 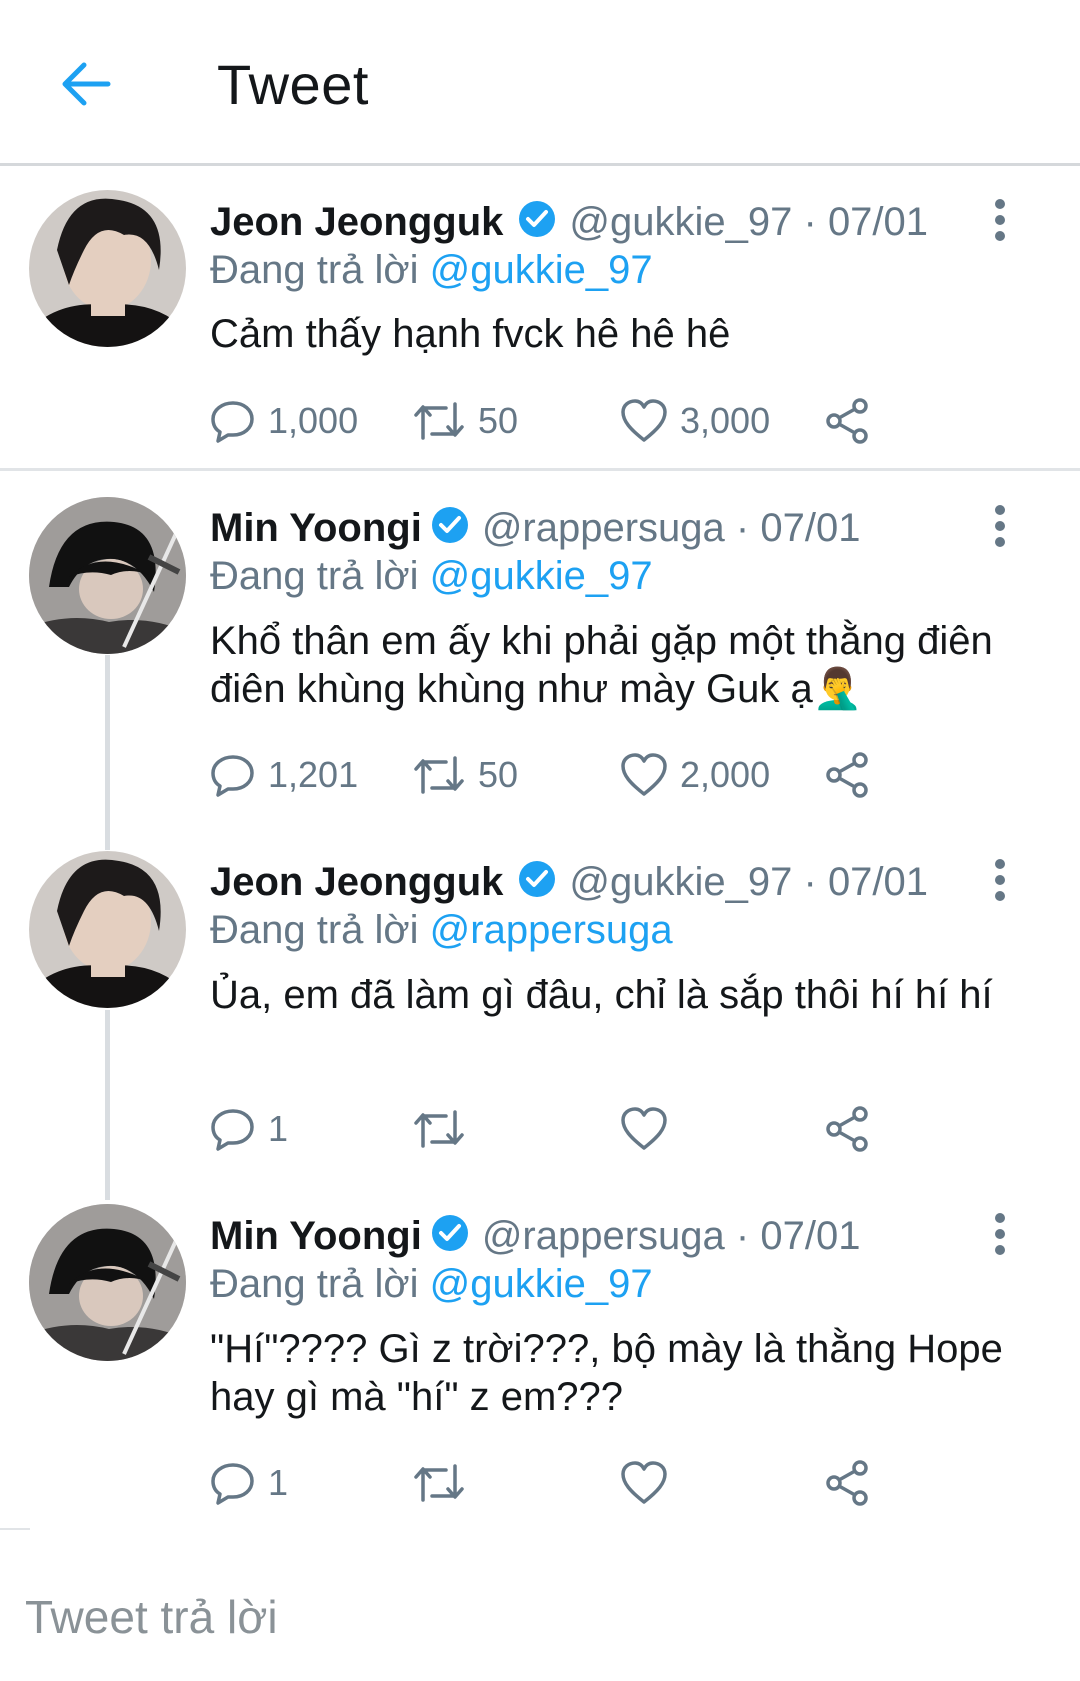 What do you see at coordinates (107, 752) in the screenshot?
I see `thread-line` at bounding box center [107, 752].